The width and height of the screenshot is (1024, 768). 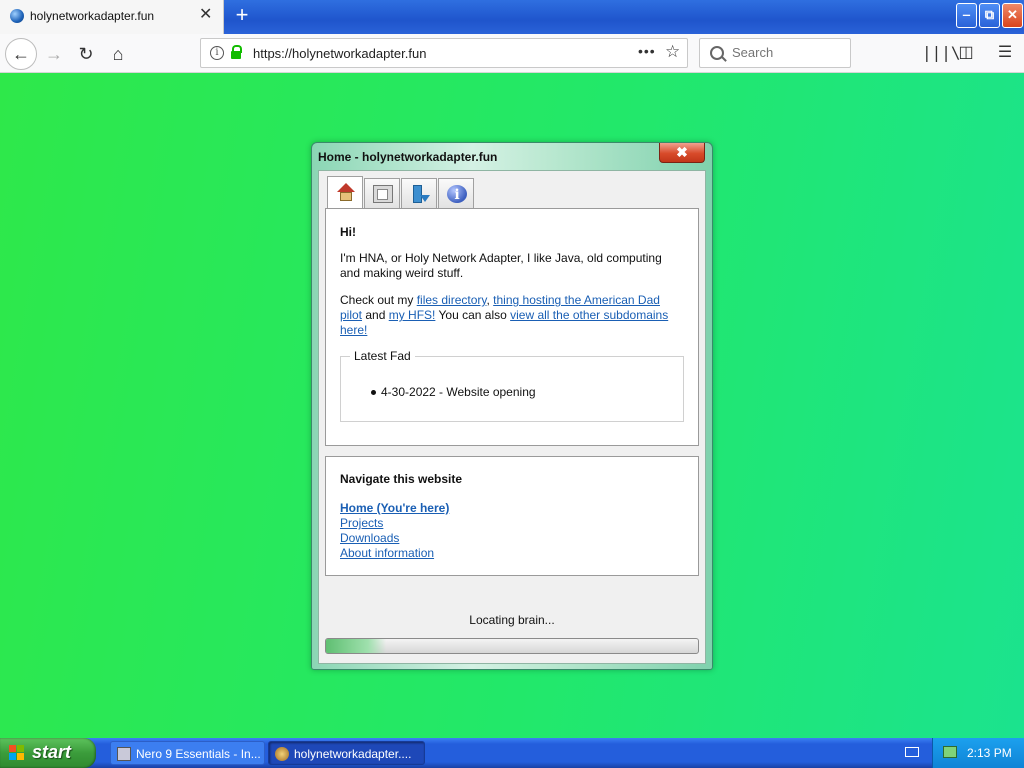 What do you see at coordinates (54, 54) in the screenshot?
I see `forward-button: →` at bounding box center [54, 54].